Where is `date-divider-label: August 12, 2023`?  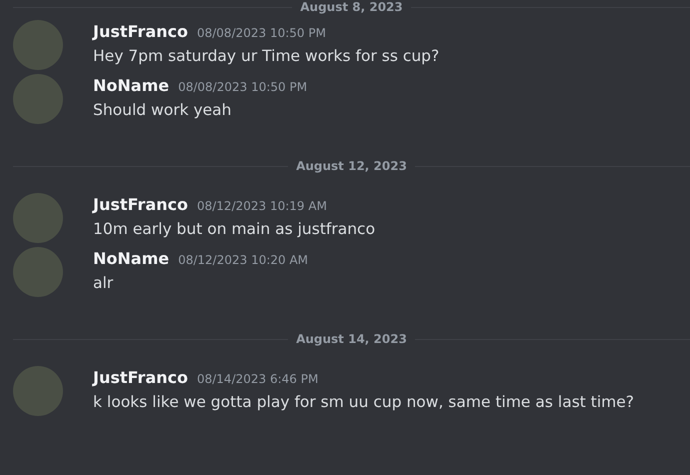 date-divider-label: August 12, 2023 is located at coordinates (351, 166).